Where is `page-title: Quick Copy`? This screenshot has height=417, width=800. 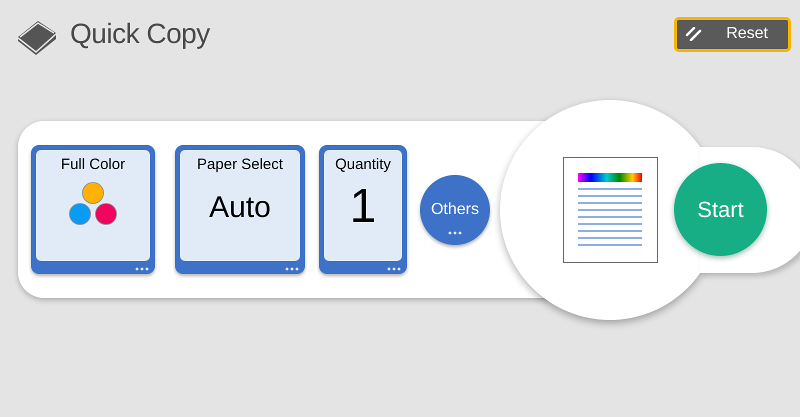 page-title: Quick Copy is located at coordinates (140, 34).